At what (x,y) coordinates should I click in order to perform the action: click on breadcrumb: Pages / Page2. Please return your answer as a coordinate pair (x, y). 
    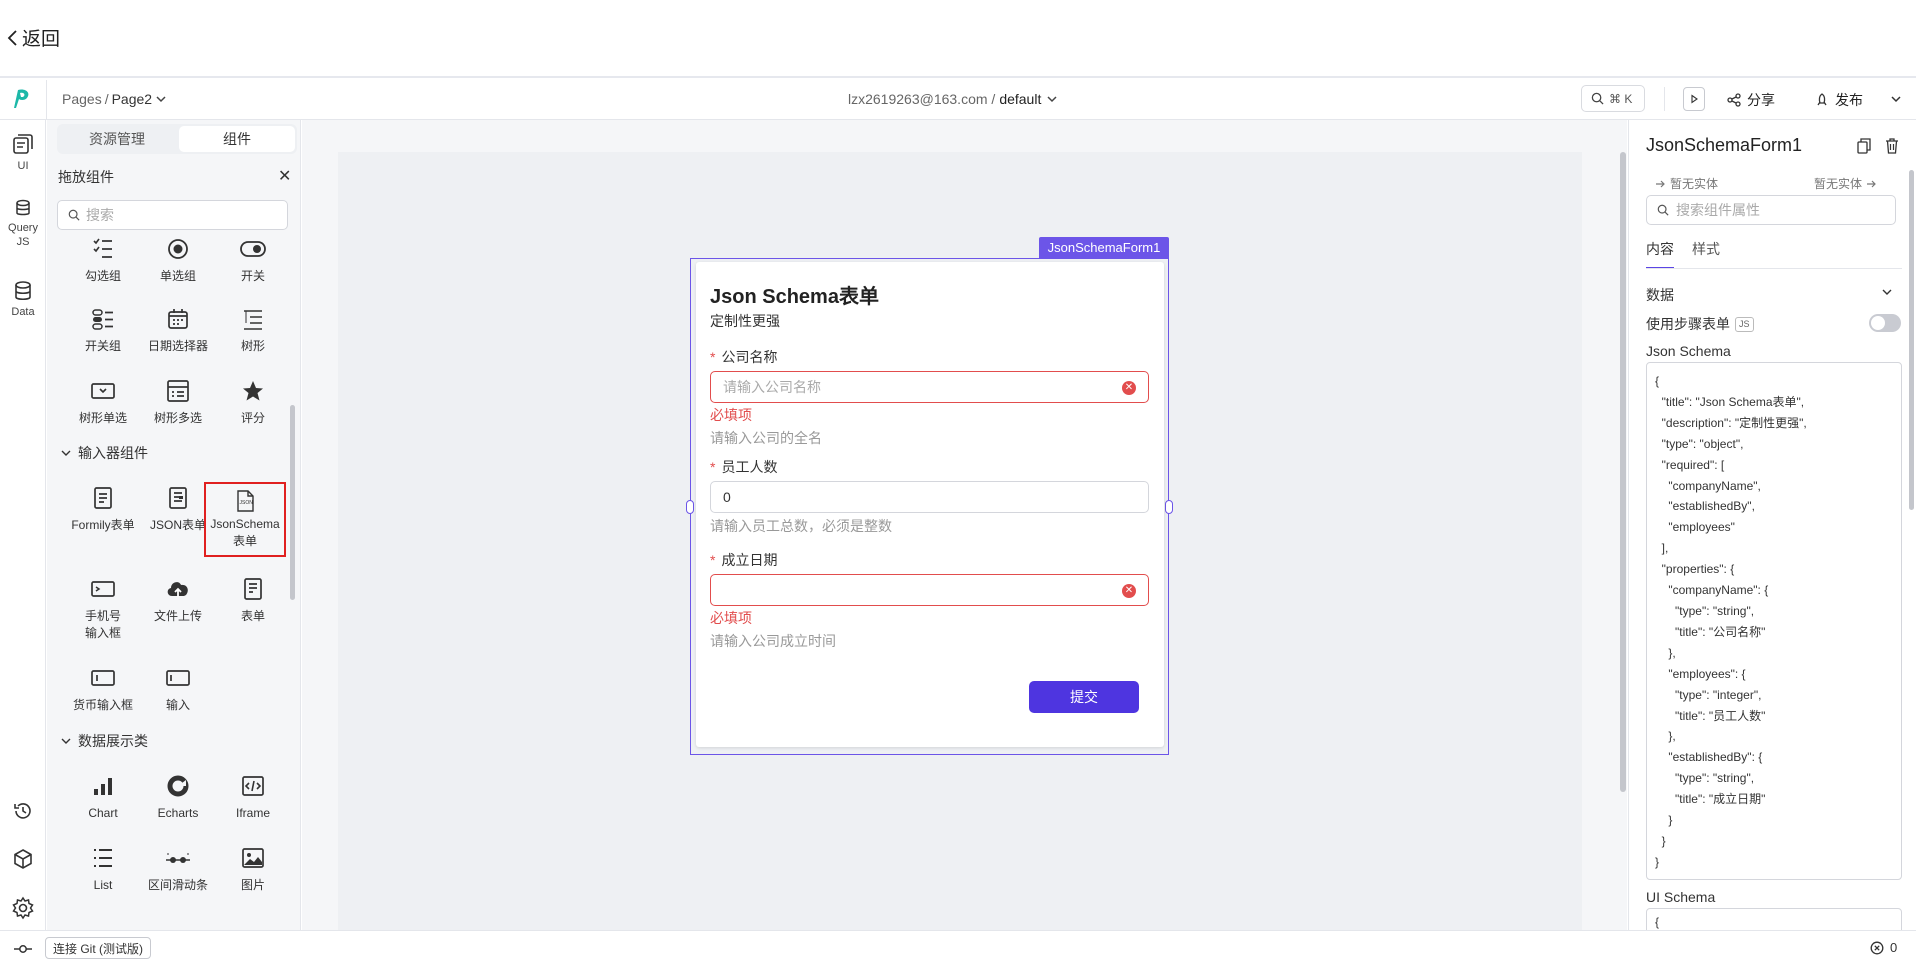
    Looking at the image, I should click on (114, 99).